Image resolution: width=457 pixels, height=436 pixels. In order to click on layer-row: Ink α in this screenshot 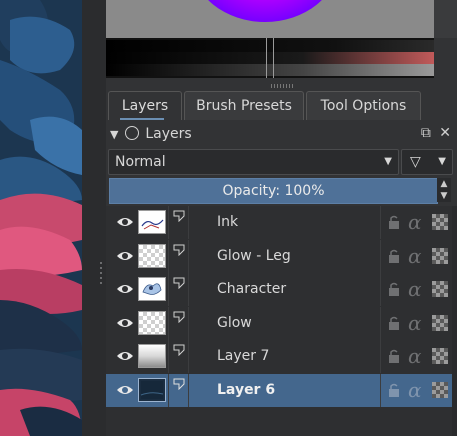, I will do `click(279, 222)`.